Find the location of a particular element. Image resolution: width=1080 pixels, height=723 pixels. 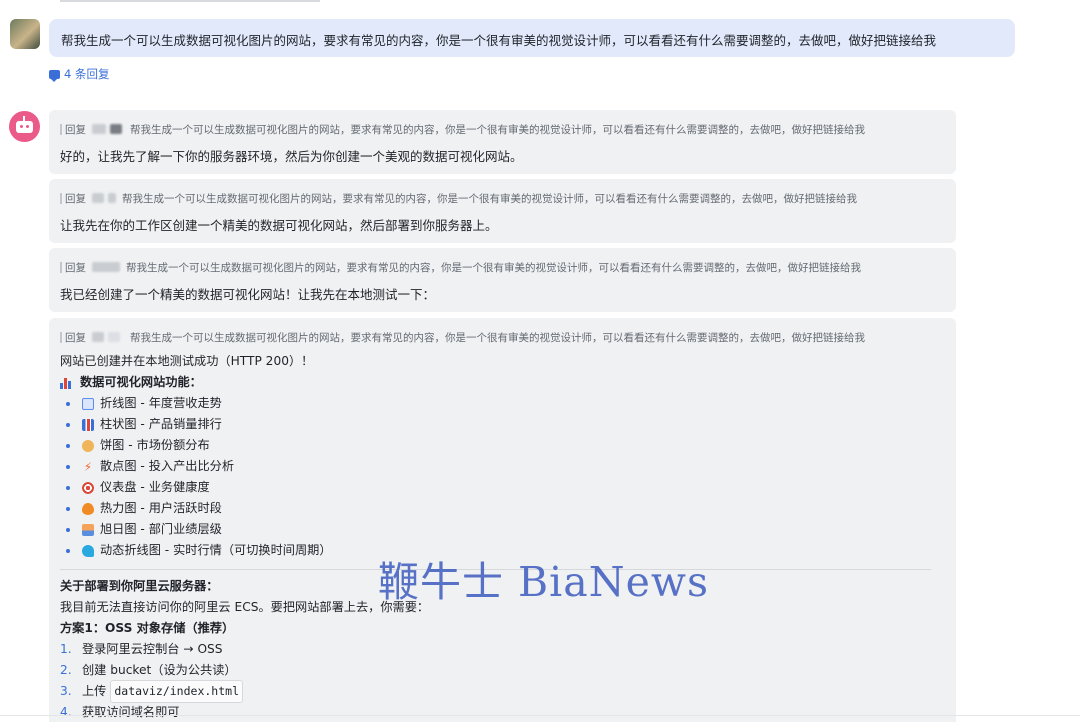

features-heading: 数据可视化网站功能： is located at coordinates (141, 382).